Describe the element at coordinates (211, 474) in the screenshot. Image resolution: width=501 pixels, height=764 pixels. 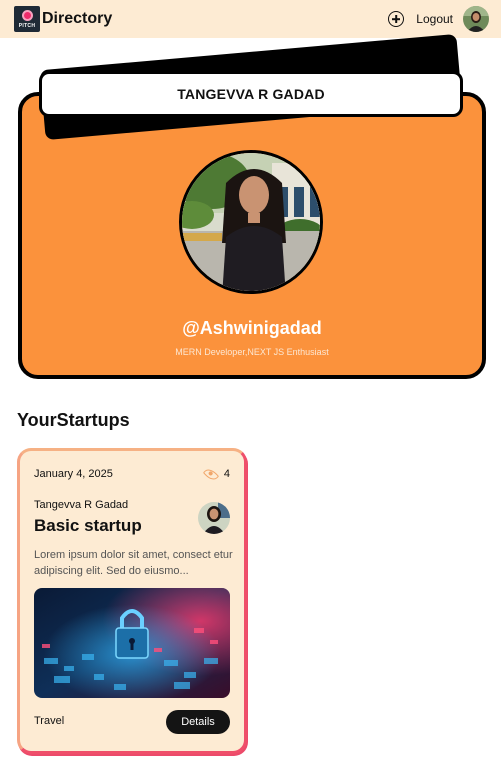
I see `eye-icon` at that location.